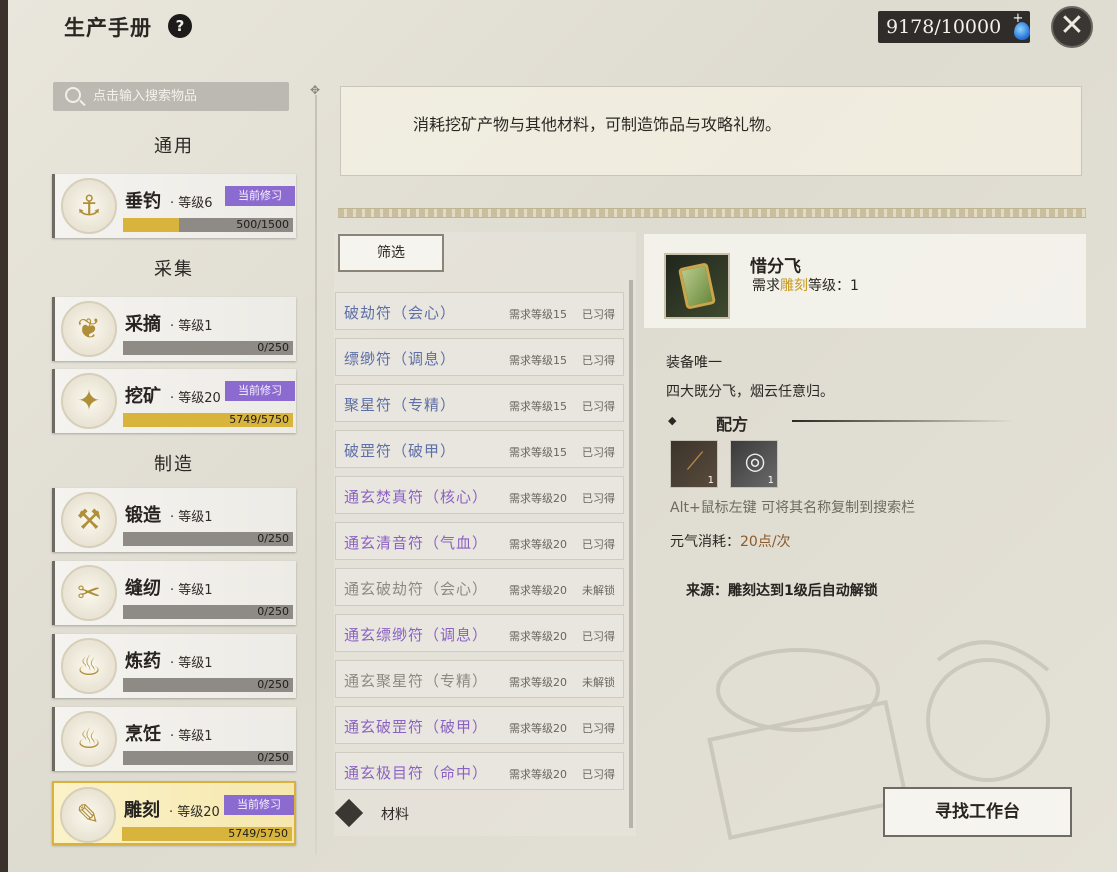  Describe the element at coordinates (89, 206) in the screenshot. I see `fishing-icon: ⚓` at that location.